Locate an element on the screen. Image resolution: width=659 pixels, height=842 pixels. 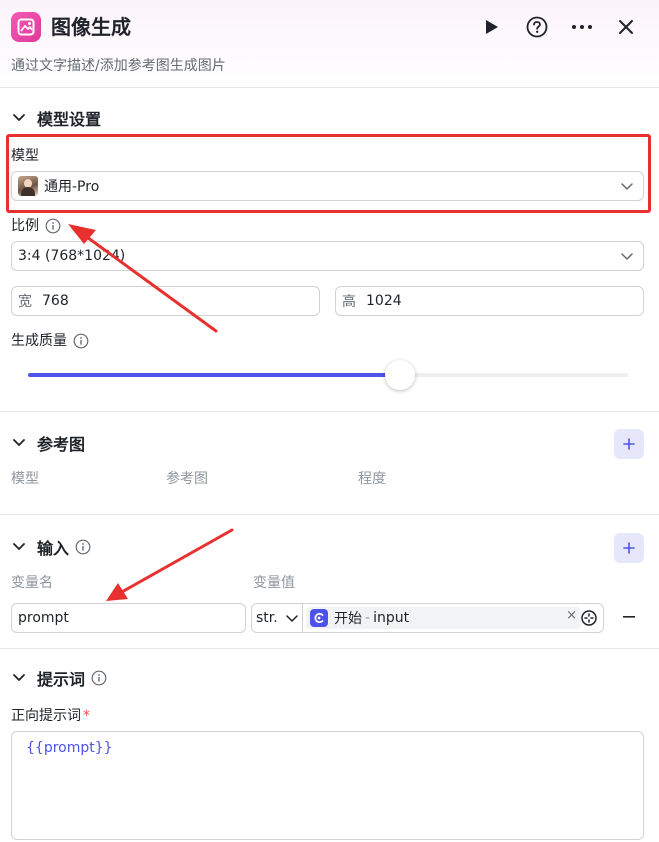
remove-input-button is located at coordinates (629, 617).